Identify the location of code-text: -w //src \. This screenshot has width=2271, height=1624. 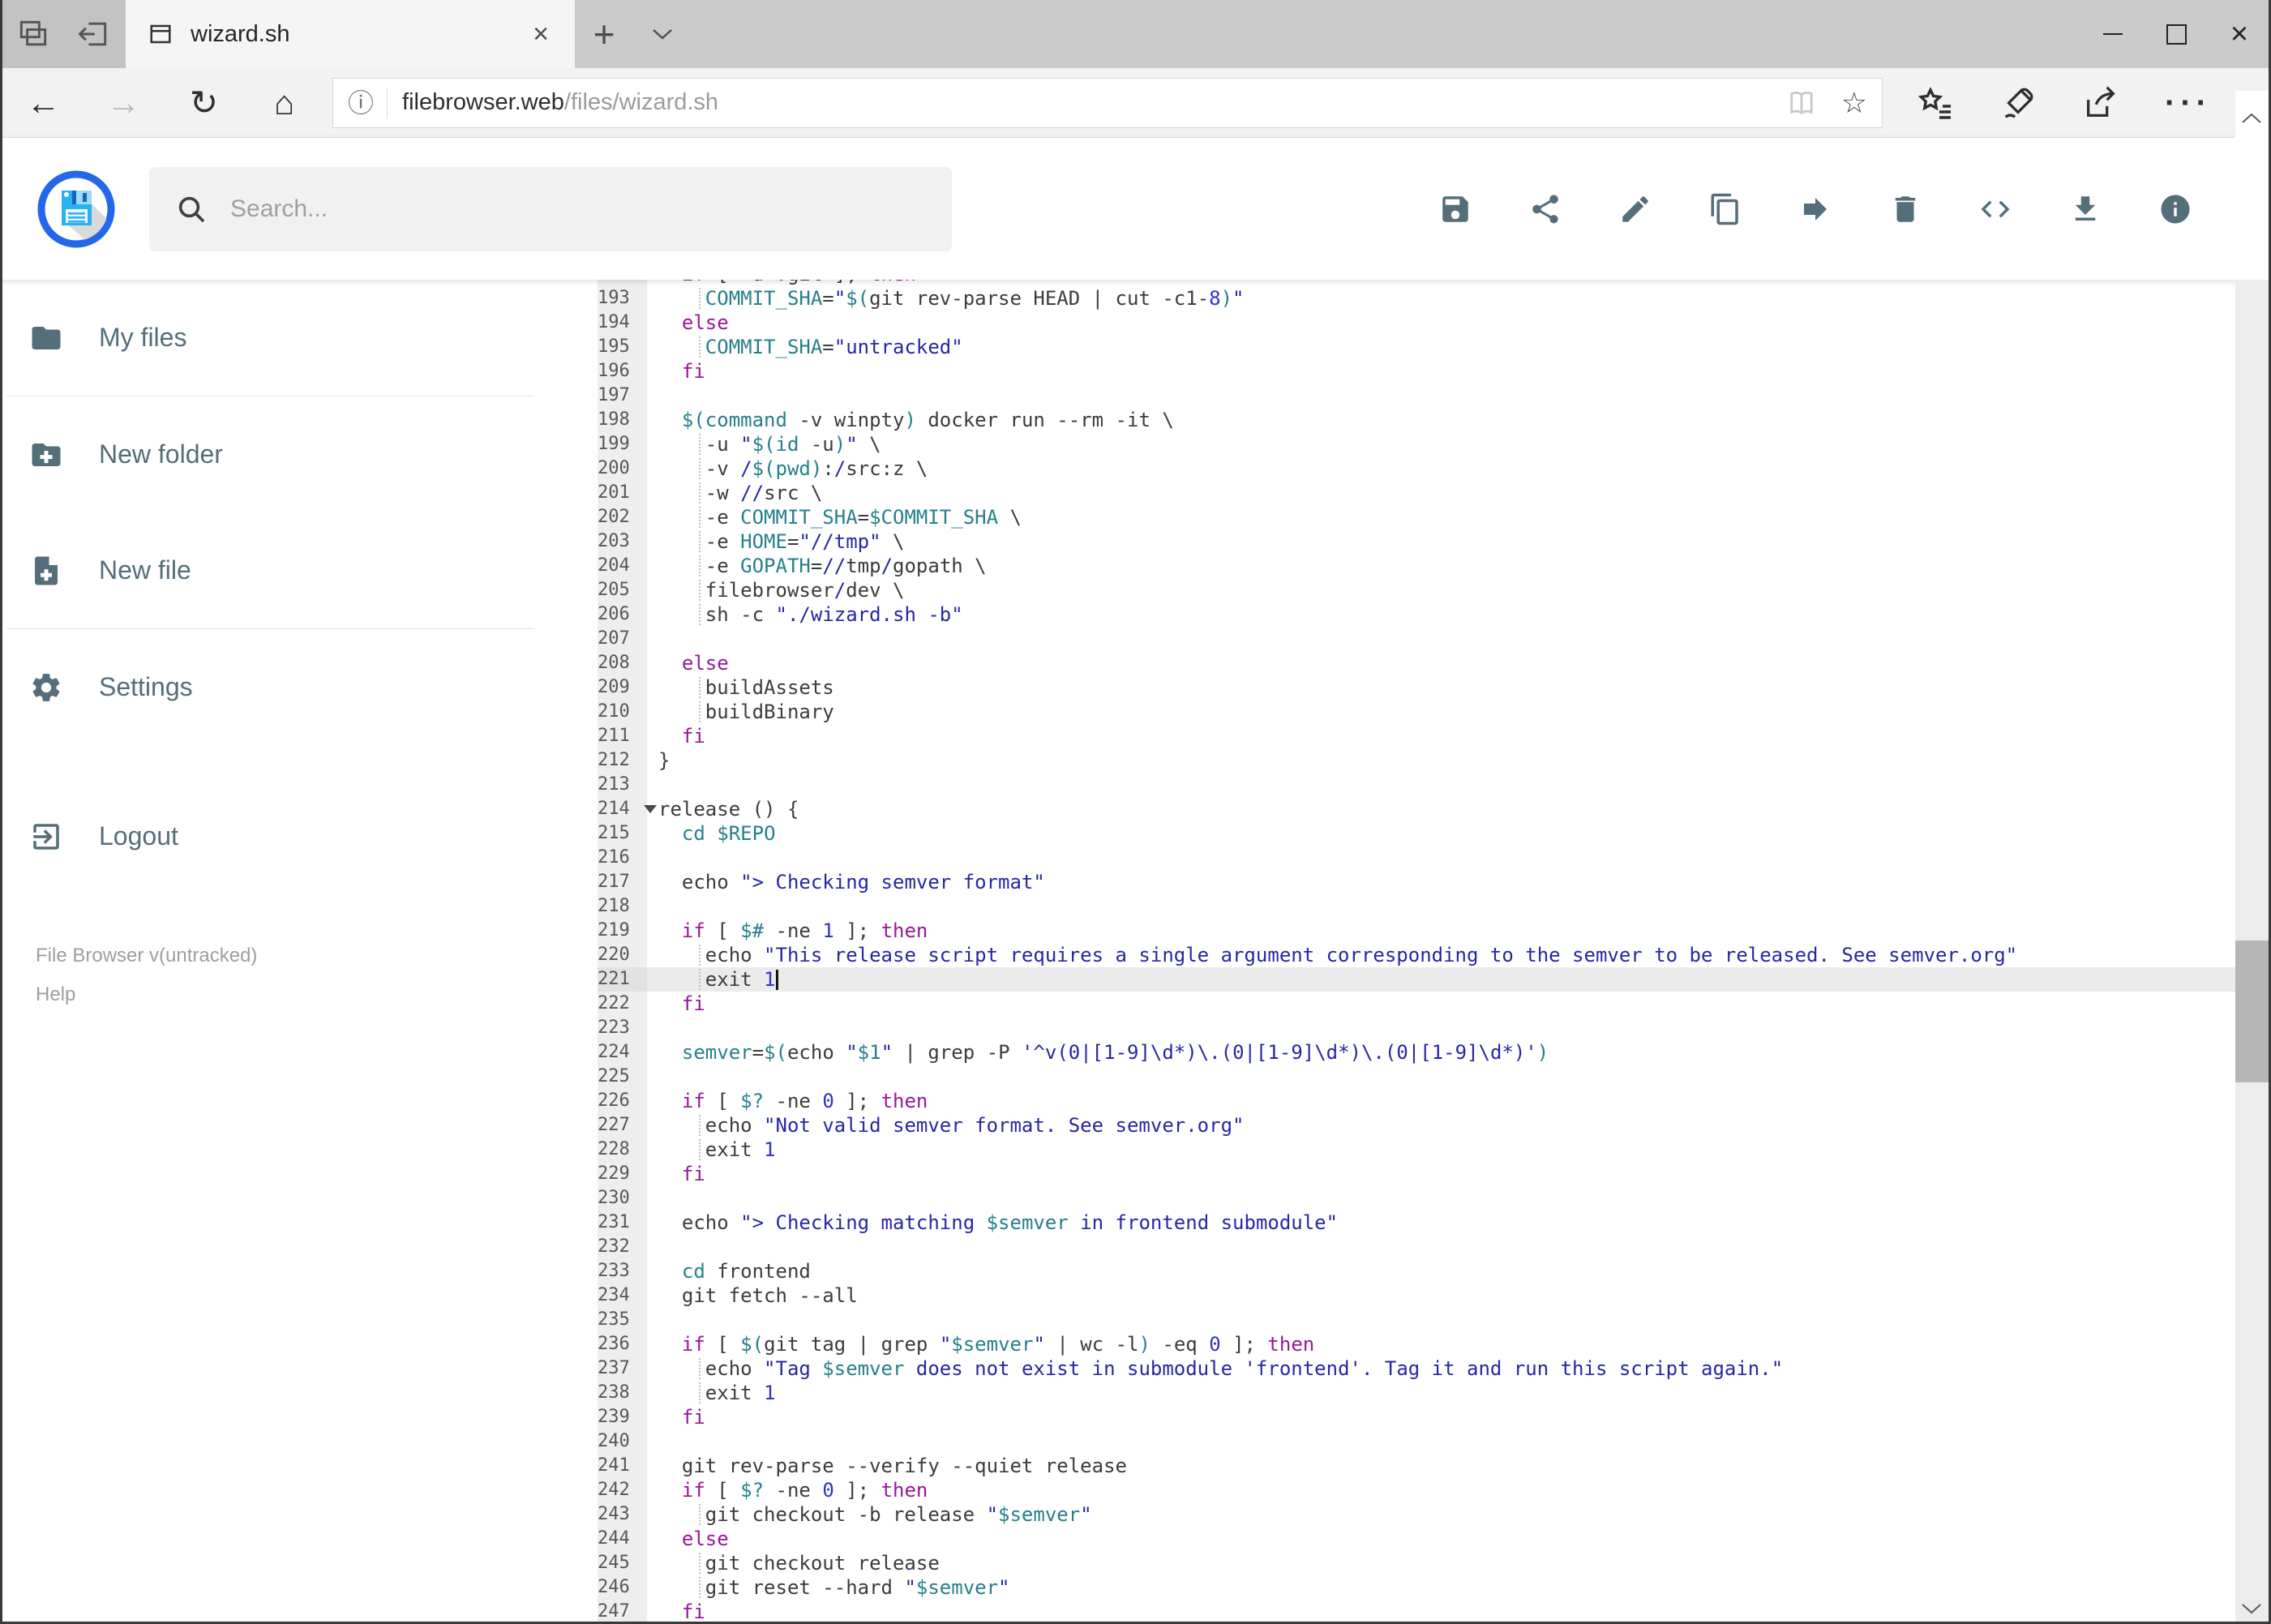
(1441, 493).